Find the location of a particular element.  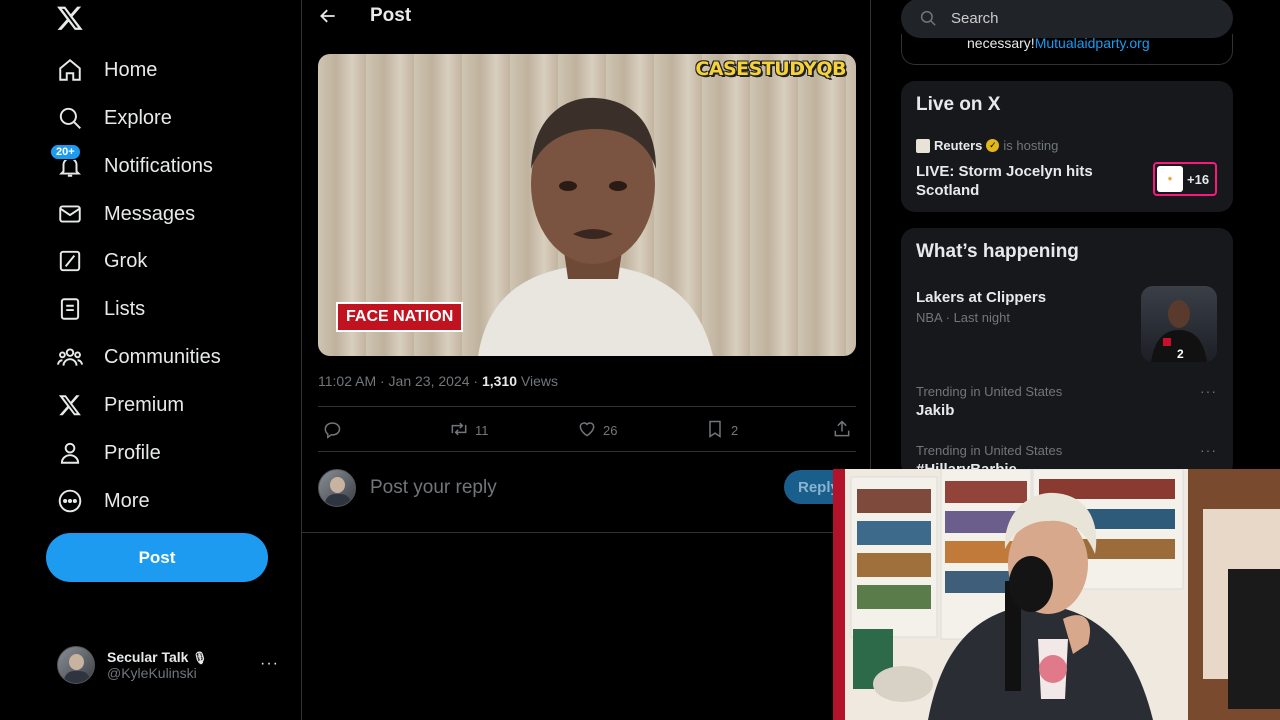

repost-action: 11 is located at coordinates (469, 430).